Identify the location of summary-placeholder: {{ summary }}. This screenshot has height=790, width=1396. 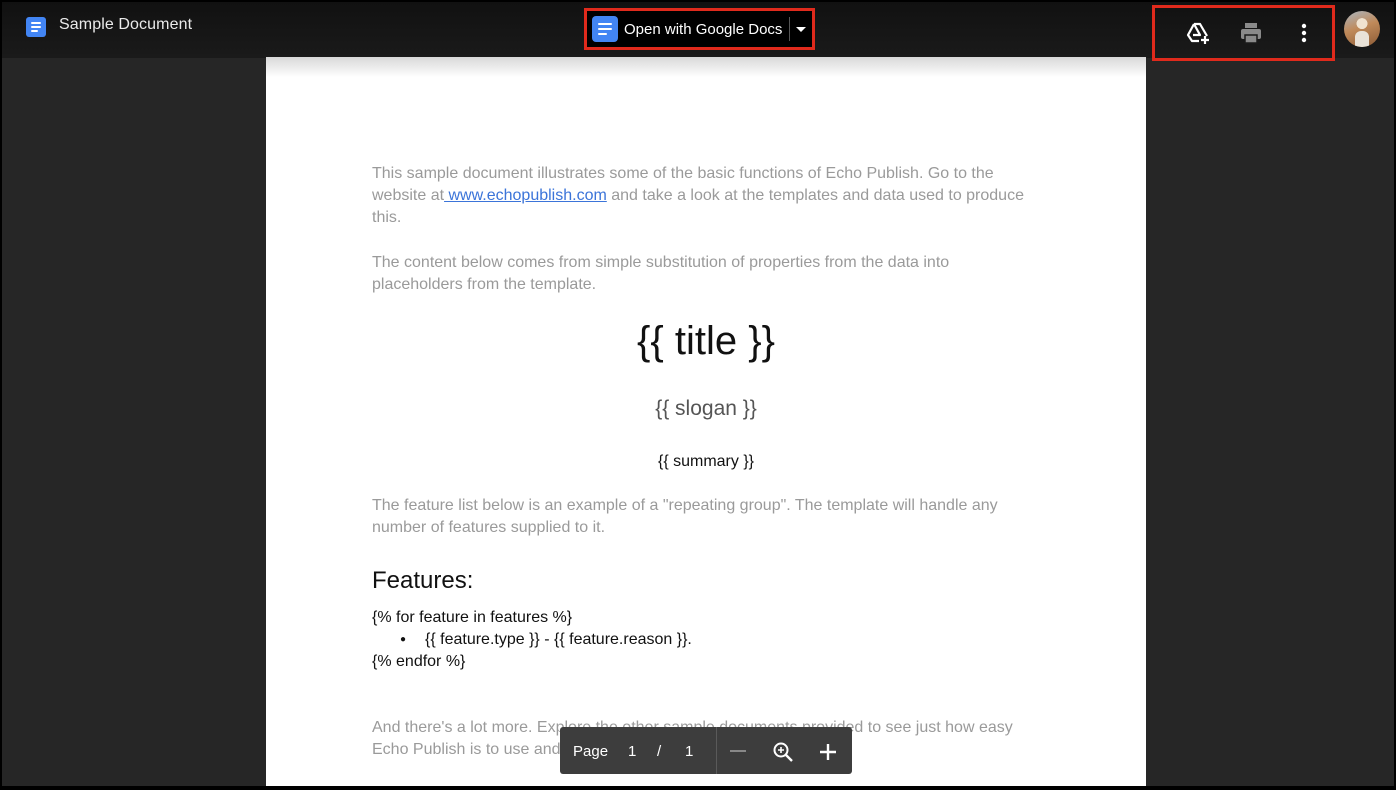
(706, 461).